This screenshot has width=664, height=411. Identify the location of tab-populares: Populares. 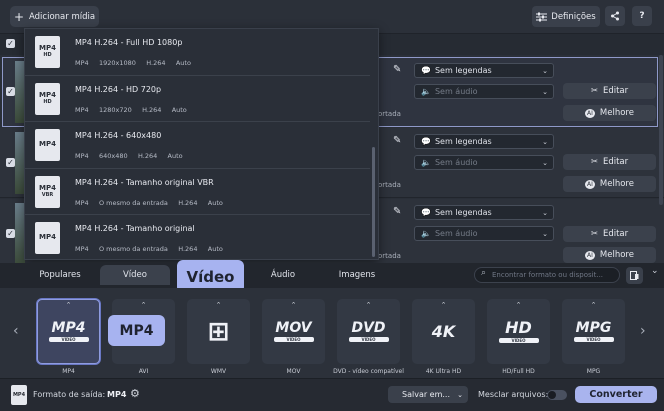
(60, 275).